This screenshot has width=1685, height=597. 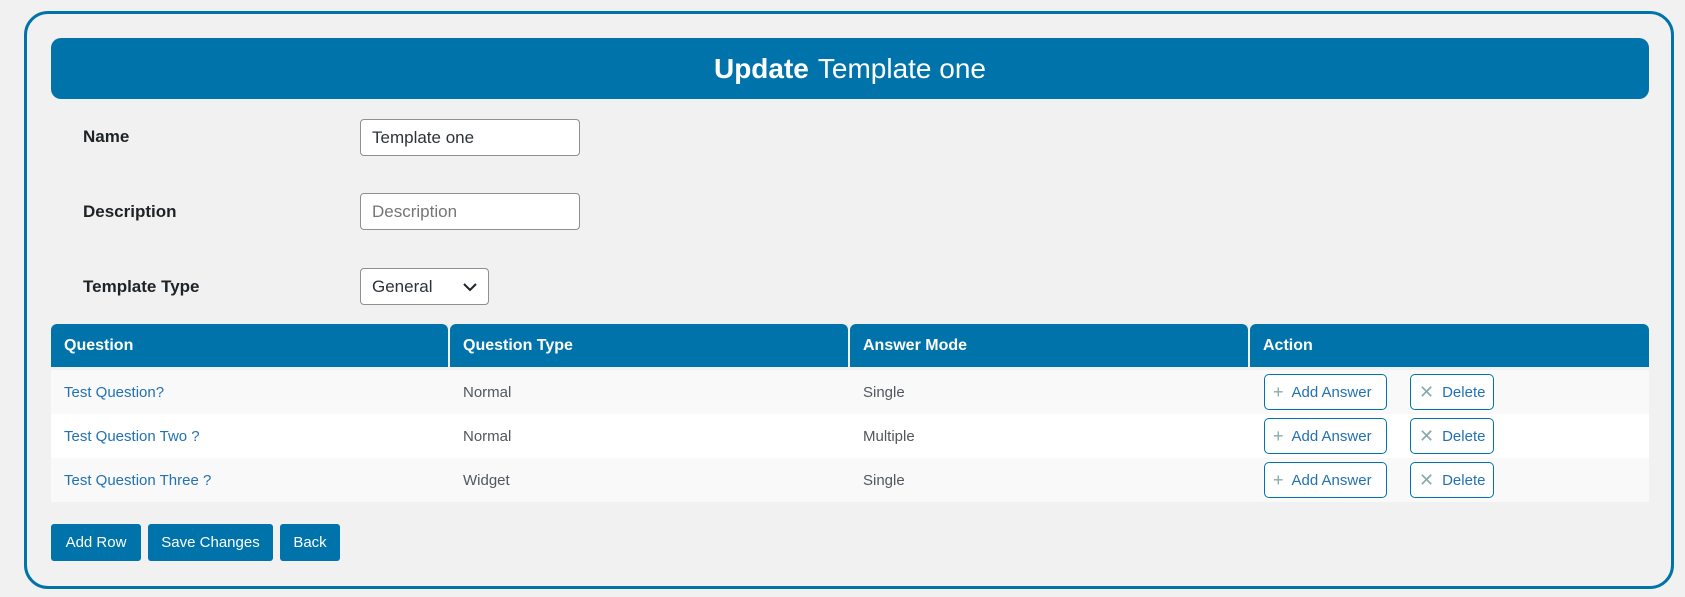 What do you see at coordinates (106, 136) in the screenshot?
I see `name-label: Name` at bounding box center [106, 136].